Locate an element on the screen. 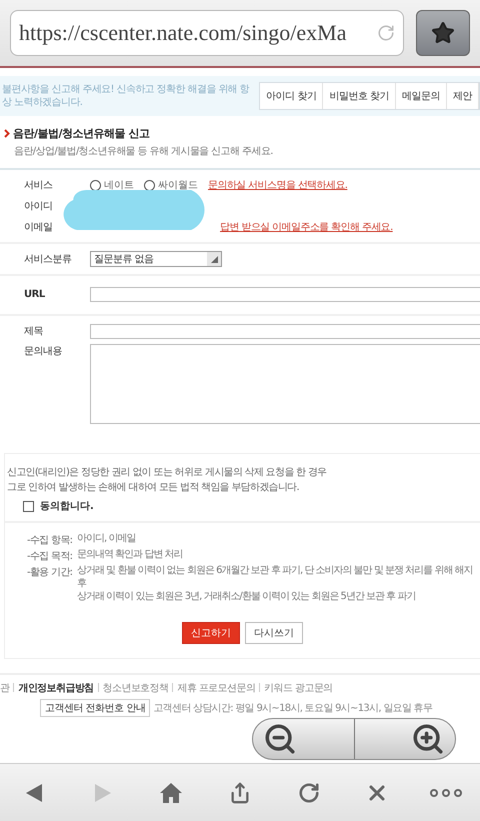 The image size is (480, 821). chevron-icon is located at coordinates (7, 133).